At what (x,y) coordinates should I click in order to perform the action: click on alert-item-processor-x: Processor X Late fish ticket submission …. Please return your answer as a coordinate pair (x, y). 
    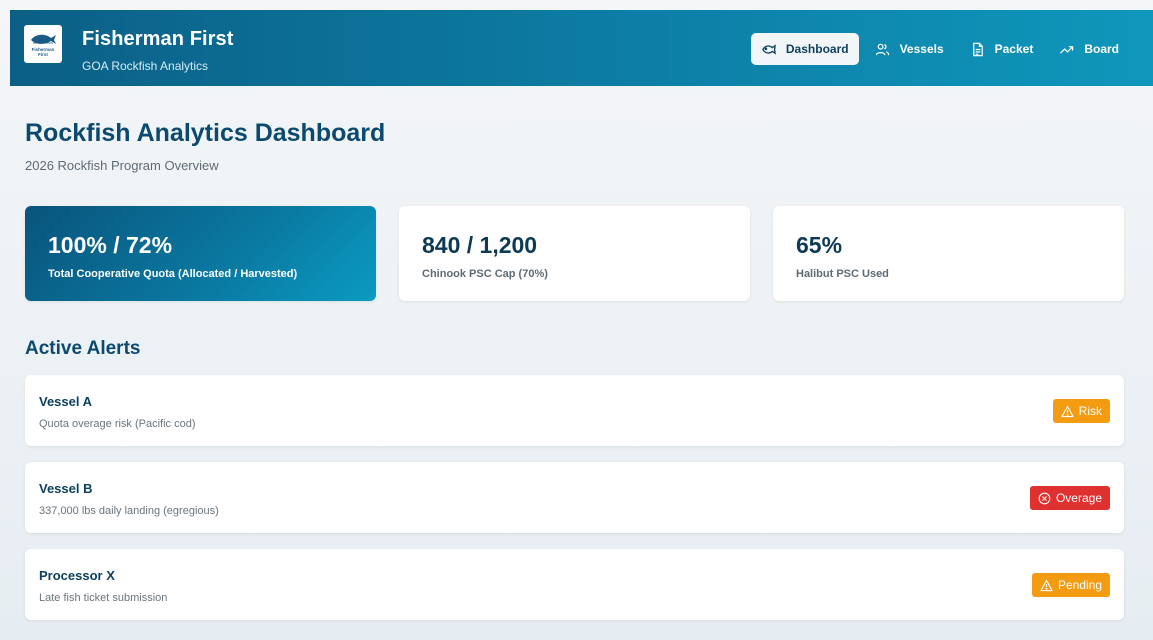
    Looking at the image, I should click on (574, 584).